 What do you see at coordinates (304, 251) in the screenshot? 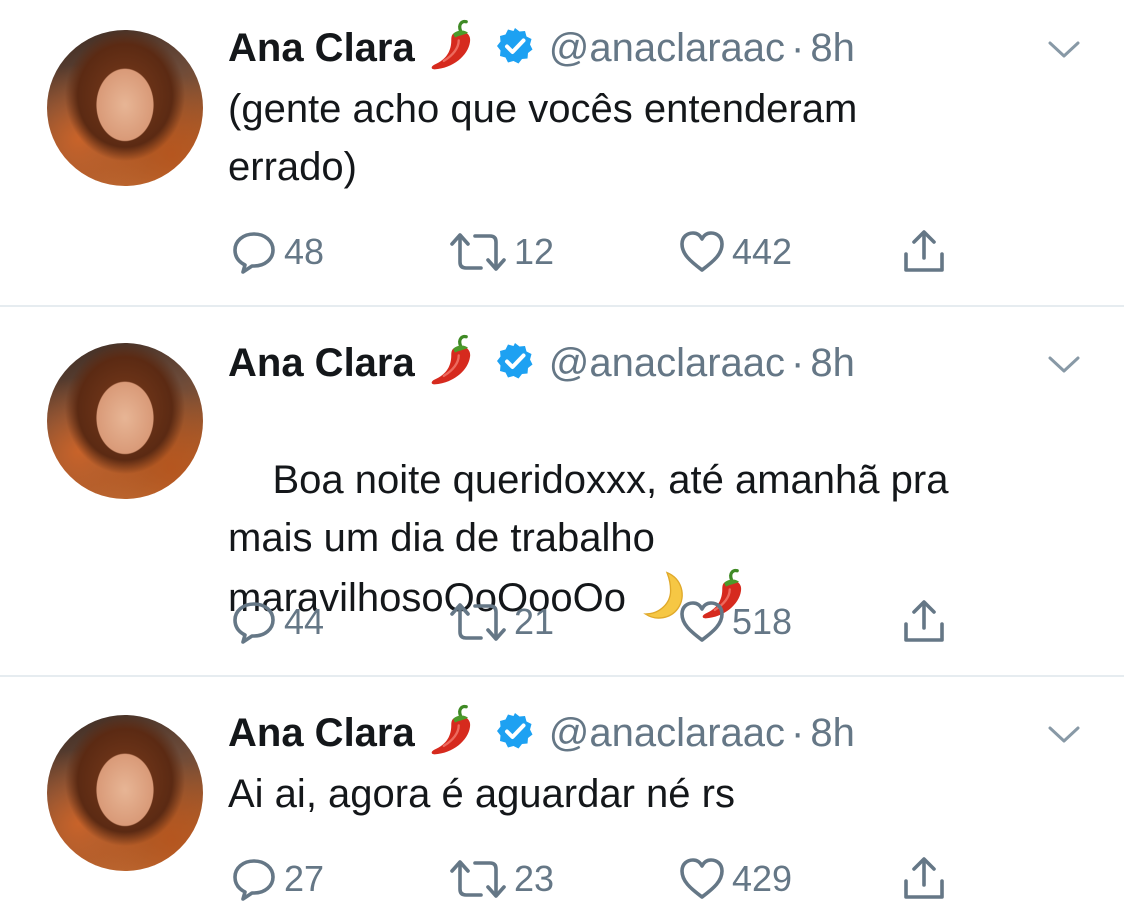
I see `reply-count: 48` at bounding box center [304, 251].